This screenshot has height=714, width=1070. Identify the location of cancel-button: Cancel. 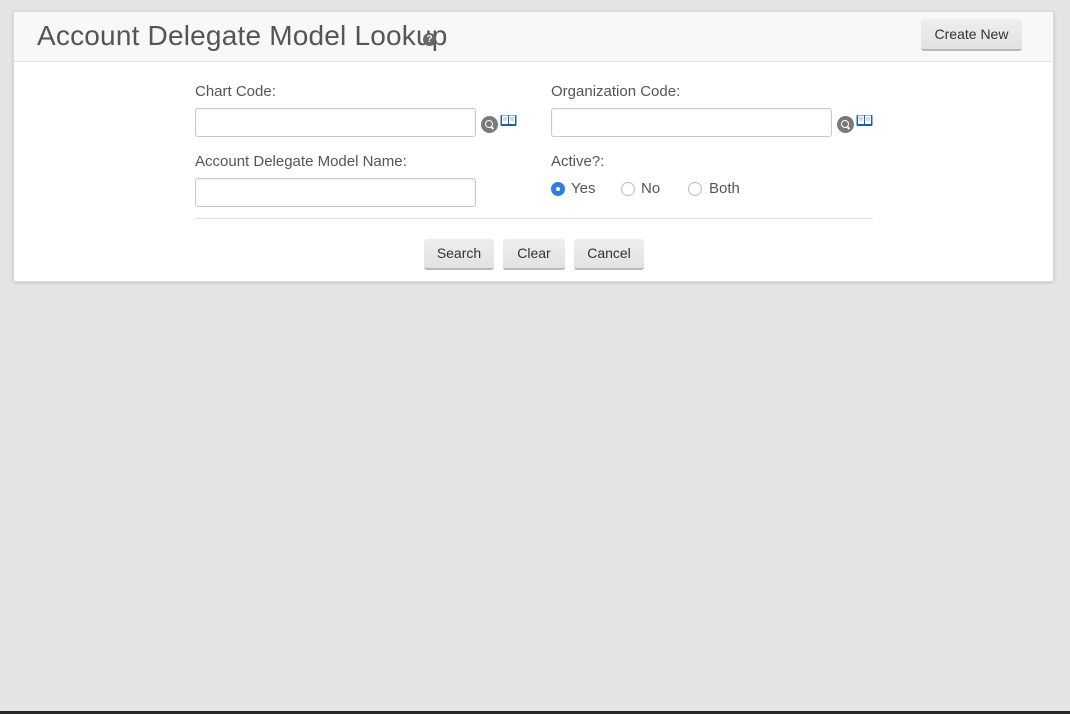
(609, 254).